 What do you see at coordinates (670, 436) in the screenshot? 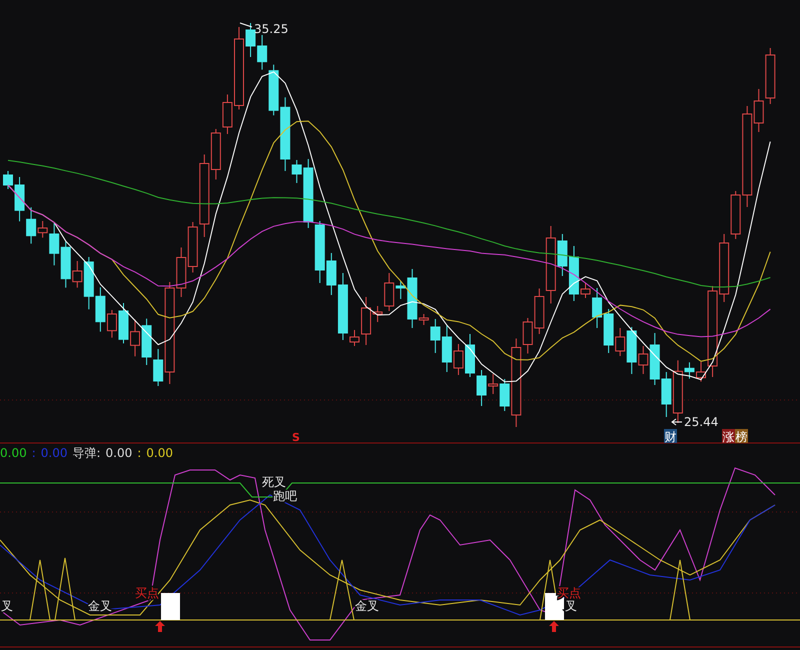
I see `badge: 财` at bounding box center [670, 436].